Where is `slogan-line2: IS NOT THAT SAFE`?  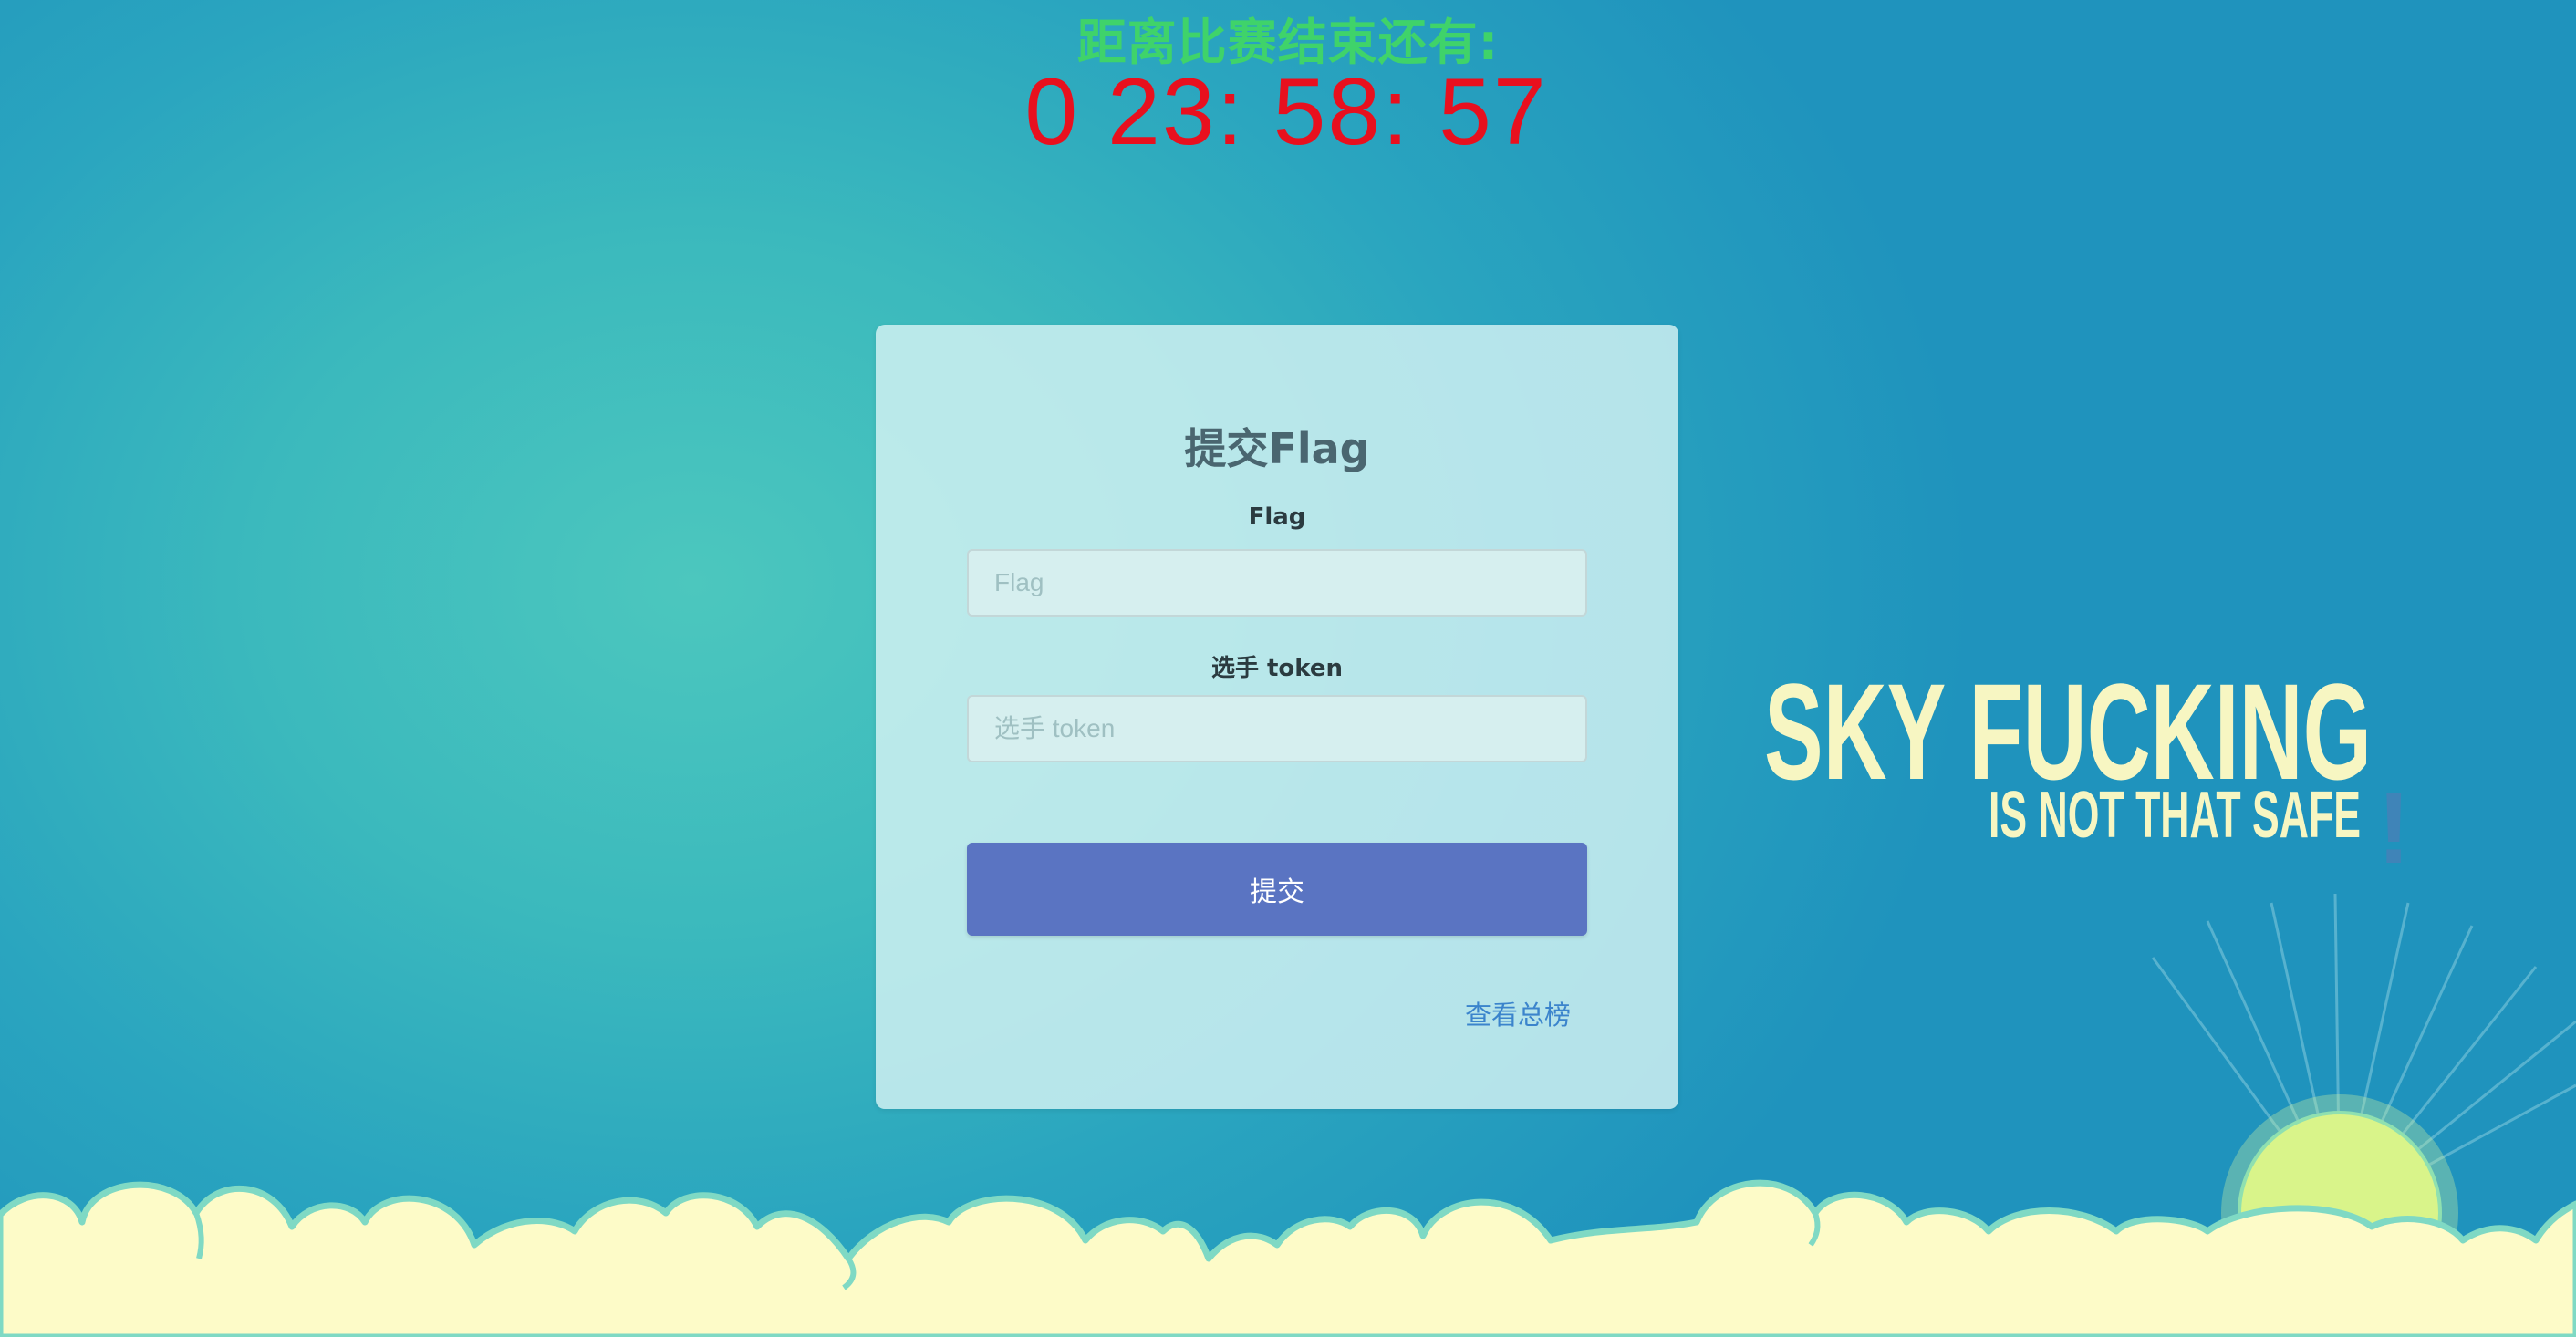
slogan-line2: IS NOT THAT SAFE is located at coordinates (2175, 815).